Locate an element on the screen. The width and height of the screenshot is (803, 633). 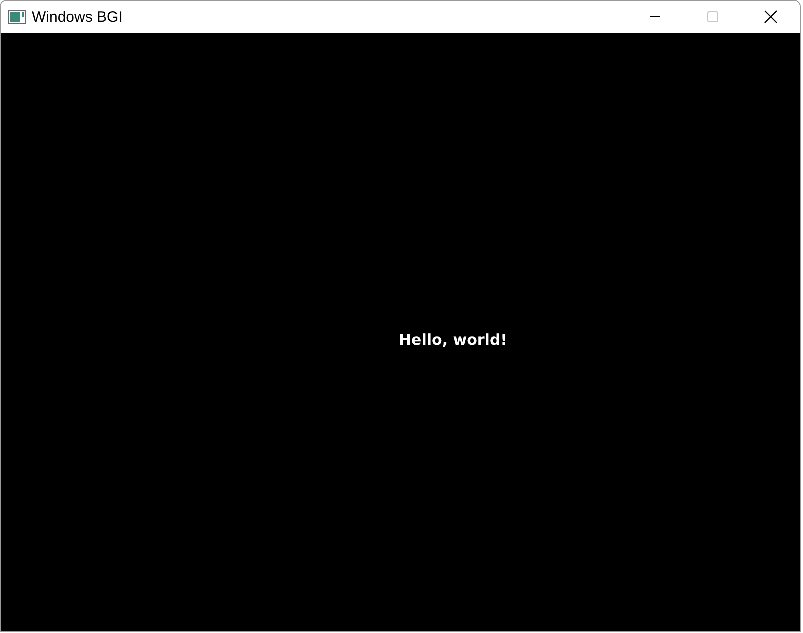
canvas-text: Hello, world! is located at coordinates (453, 340).